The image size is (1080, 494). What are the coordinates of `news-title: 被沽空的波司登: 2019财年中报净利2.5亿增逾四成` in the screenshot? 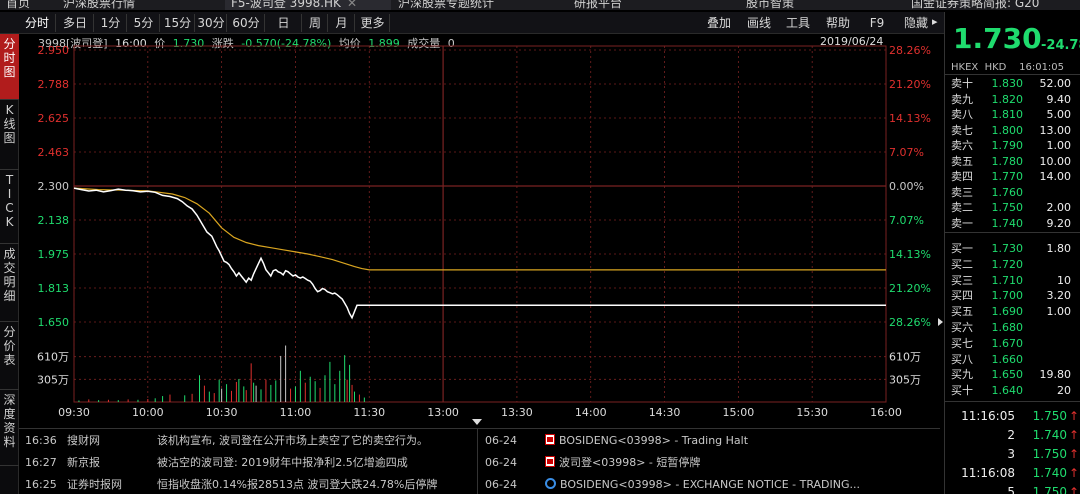 It's located at (282, 462).